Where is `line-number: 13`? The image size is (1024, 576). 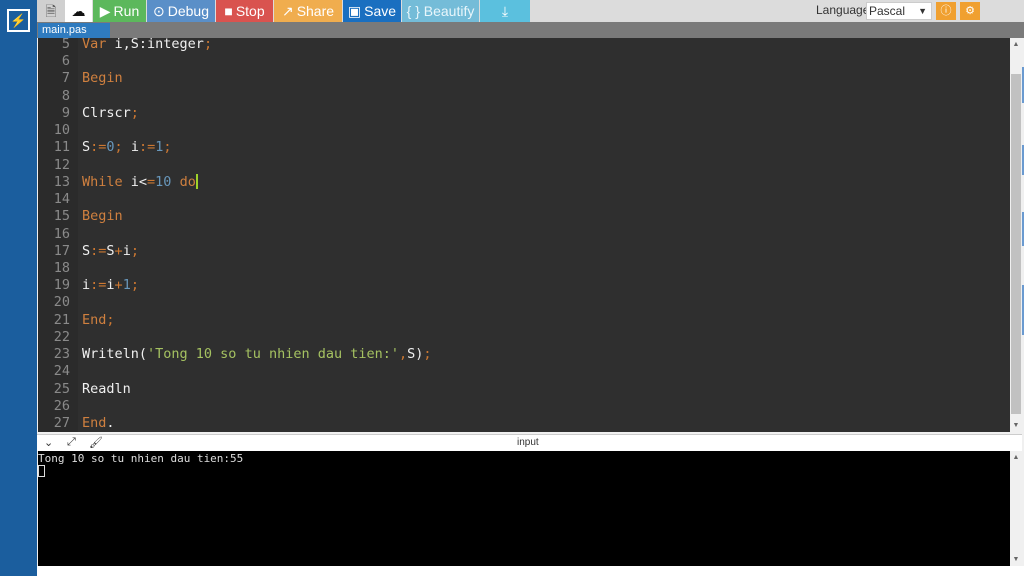
line-number: 13 is located at coordinates (61, 181).